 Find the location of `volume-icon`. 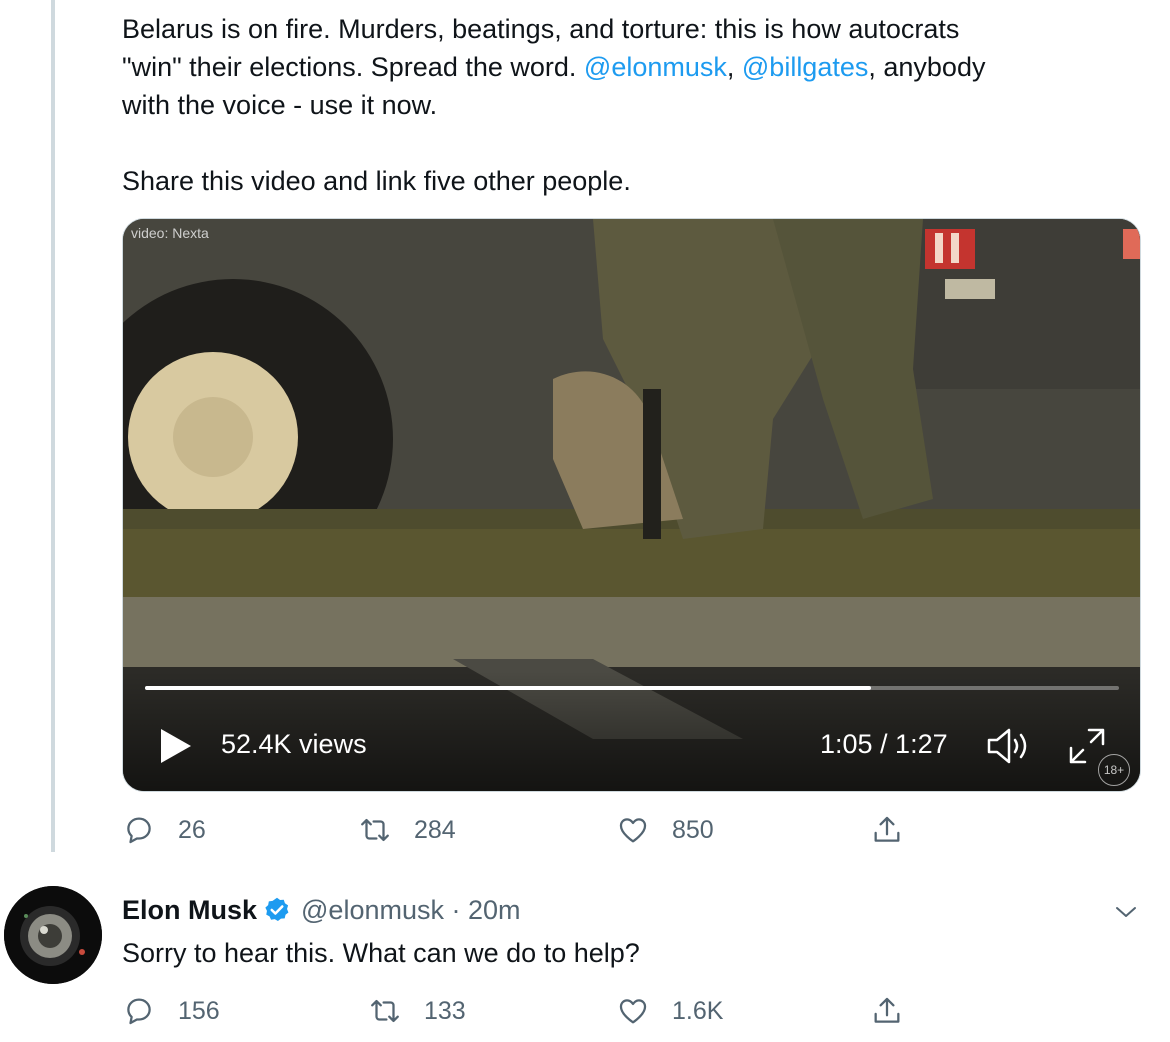

volume-icon is located at coordinates (1009, 746).